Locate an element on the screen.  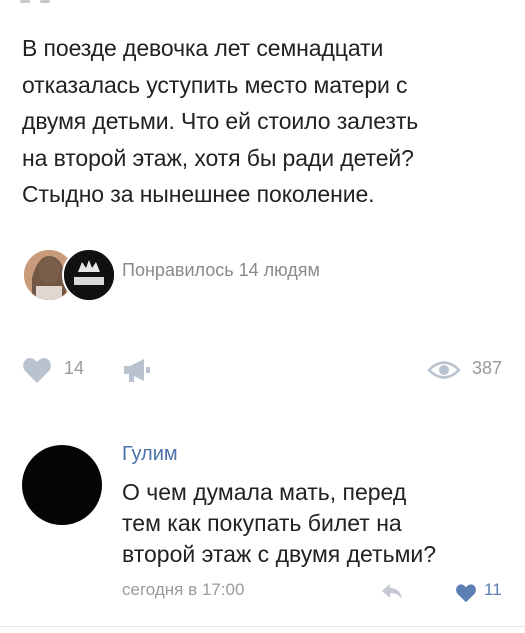
heart-icon is located at coordinates (37, 370).